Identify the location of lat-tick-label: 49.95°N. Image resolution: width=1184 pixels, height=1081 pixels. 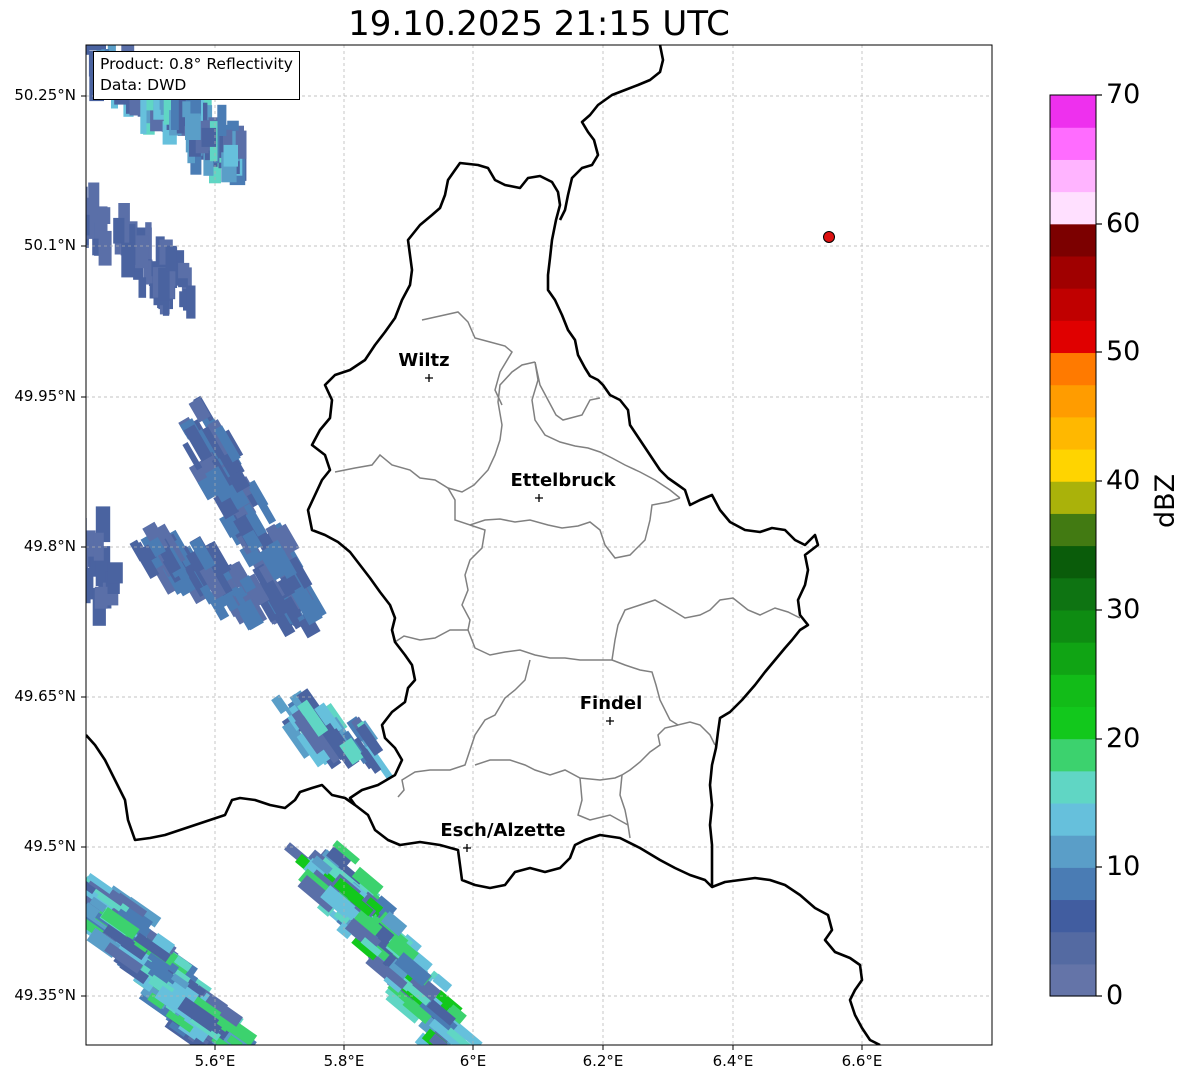
(45, 396).